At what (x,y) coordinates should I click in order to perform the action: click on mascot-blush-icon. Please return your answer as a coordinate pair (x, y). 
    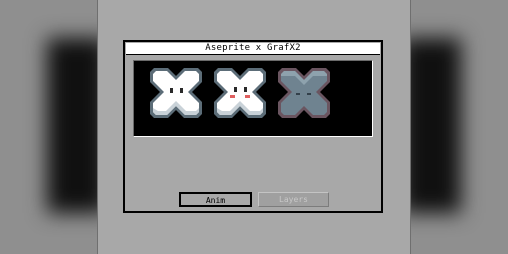
    Looking at the image, I should click on (240, 93).